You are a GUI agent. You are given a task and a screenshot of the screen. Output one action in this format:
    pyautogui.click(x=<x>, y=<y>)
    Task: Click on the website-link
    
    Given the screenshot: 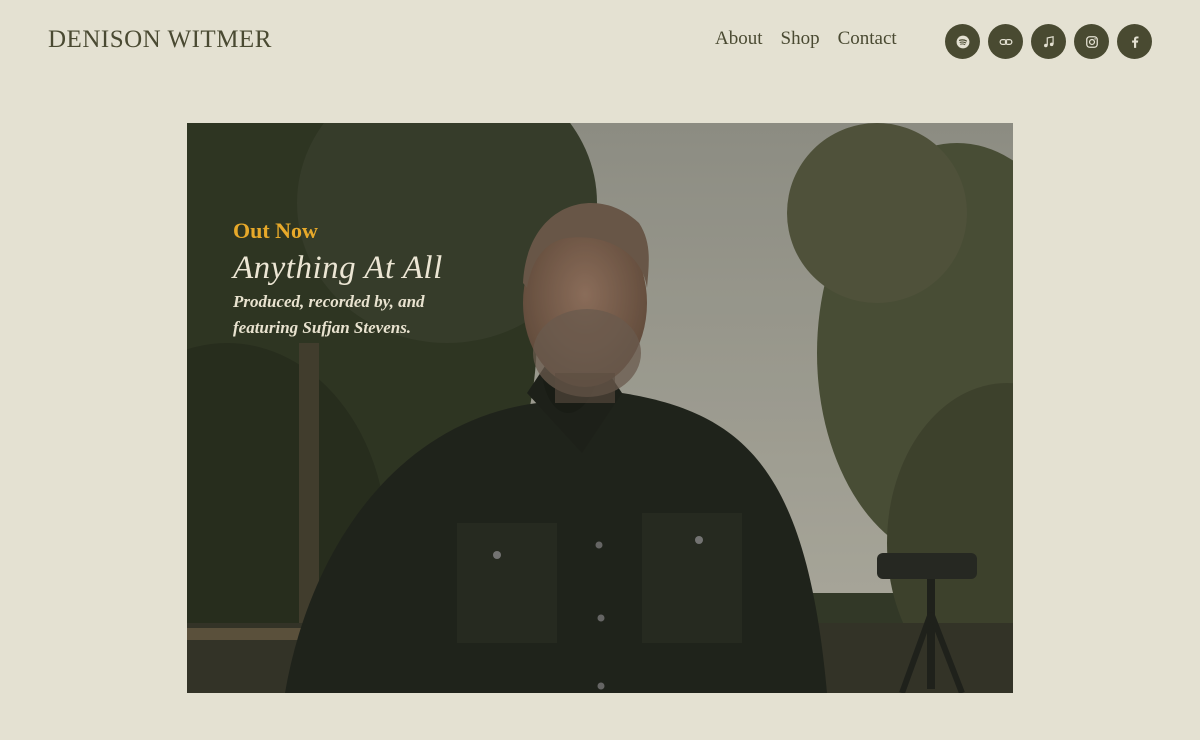 What is the action you would take?
    pyautogui.click(x=1005, y=41)
    